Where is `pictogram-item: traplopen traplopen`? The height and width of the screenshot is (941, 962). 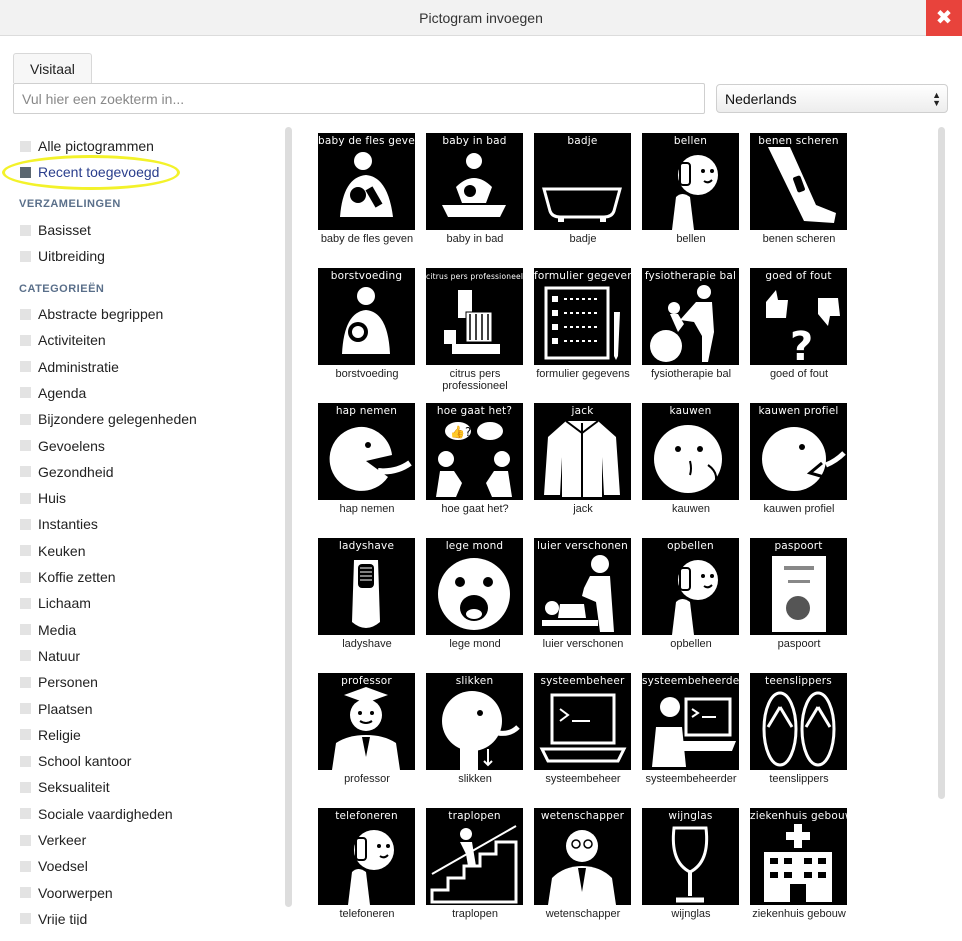 pictogram-item: traplopen traplopen is located at coordinates (474, 866).